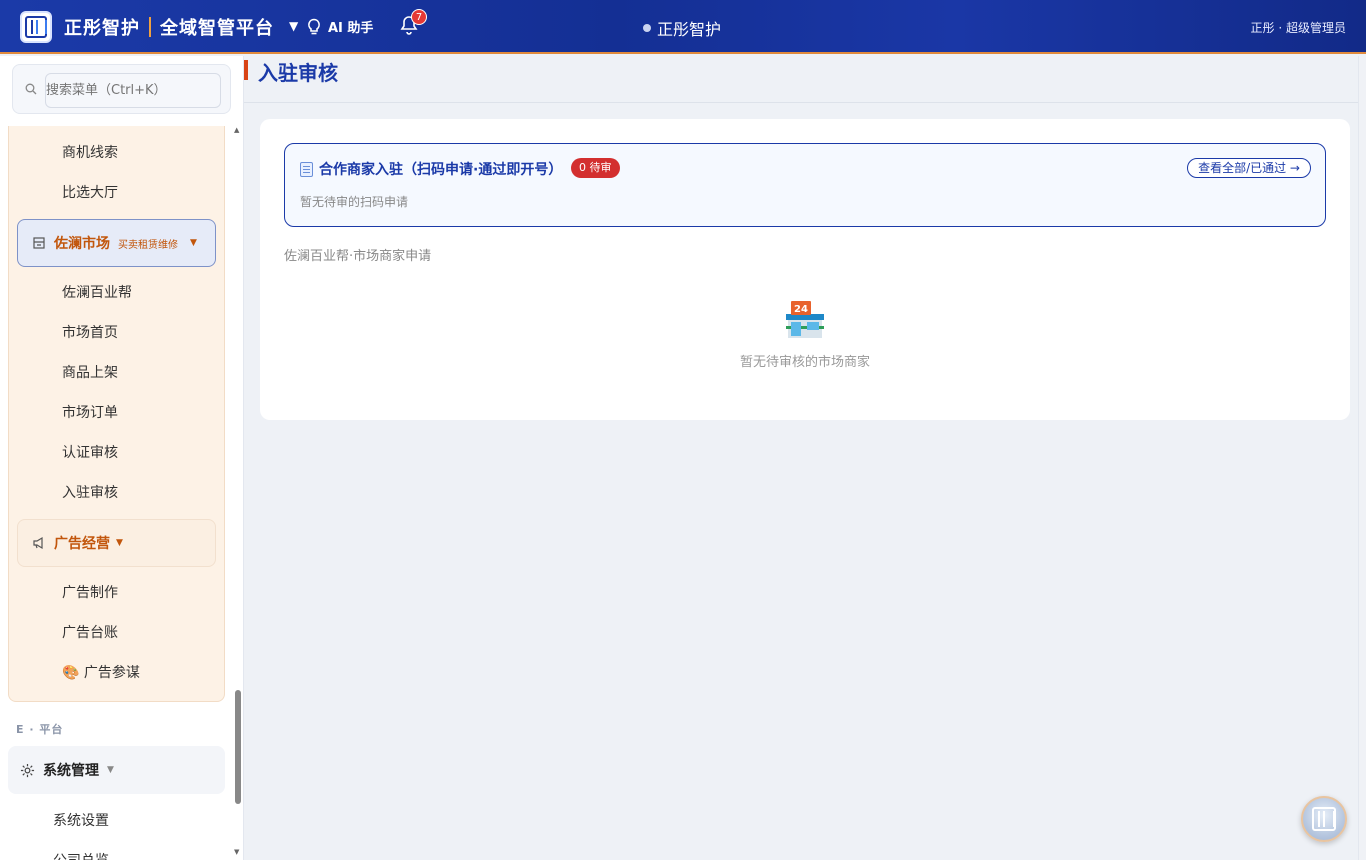  I want to click on floating-assistant-button, so click(1324, 819).